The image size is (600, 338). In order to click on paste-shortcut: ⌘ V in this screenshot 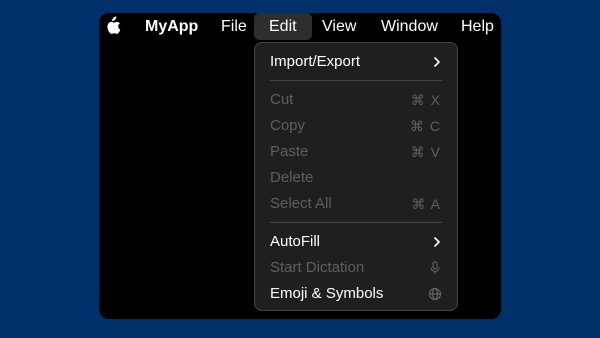, I will do `click(425, 152)`.